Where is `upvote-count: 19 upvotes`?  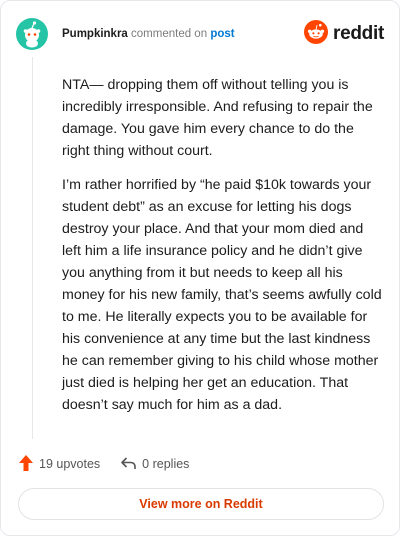
upvote-count: 19 upvotes is located at coordinates (70, 464).